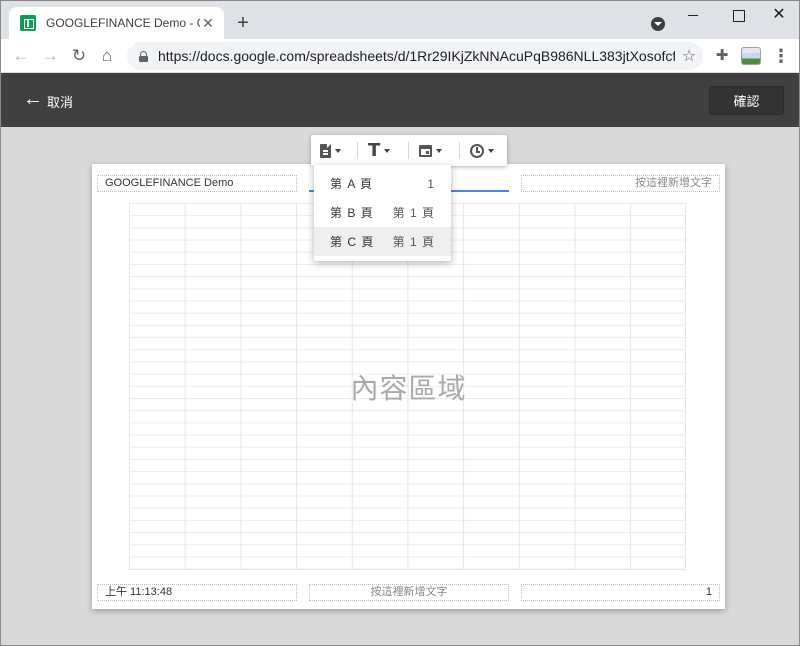 Image resolution: width=800 pixels, height=646 pixels. I want to click on footer-left-field: 上午 11:13:48, so click(197, 592).